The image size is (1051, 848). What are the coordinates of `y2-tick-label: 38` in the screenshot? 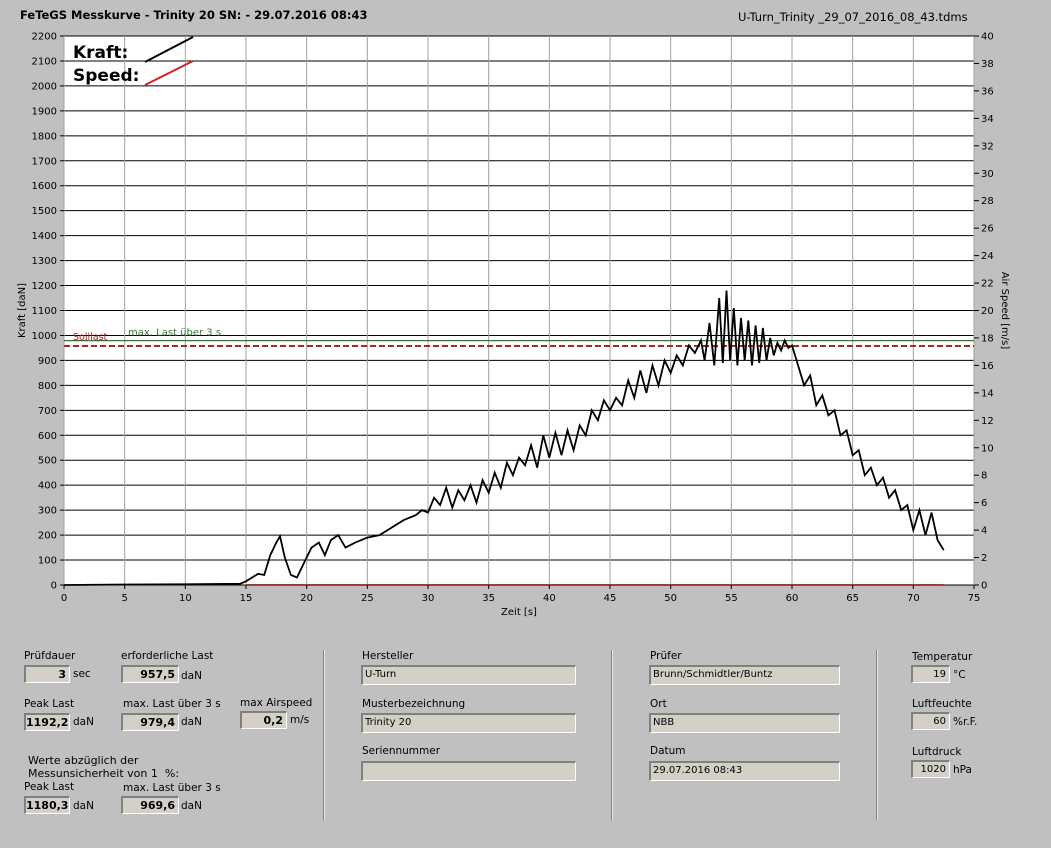 It's located at (987, 64).